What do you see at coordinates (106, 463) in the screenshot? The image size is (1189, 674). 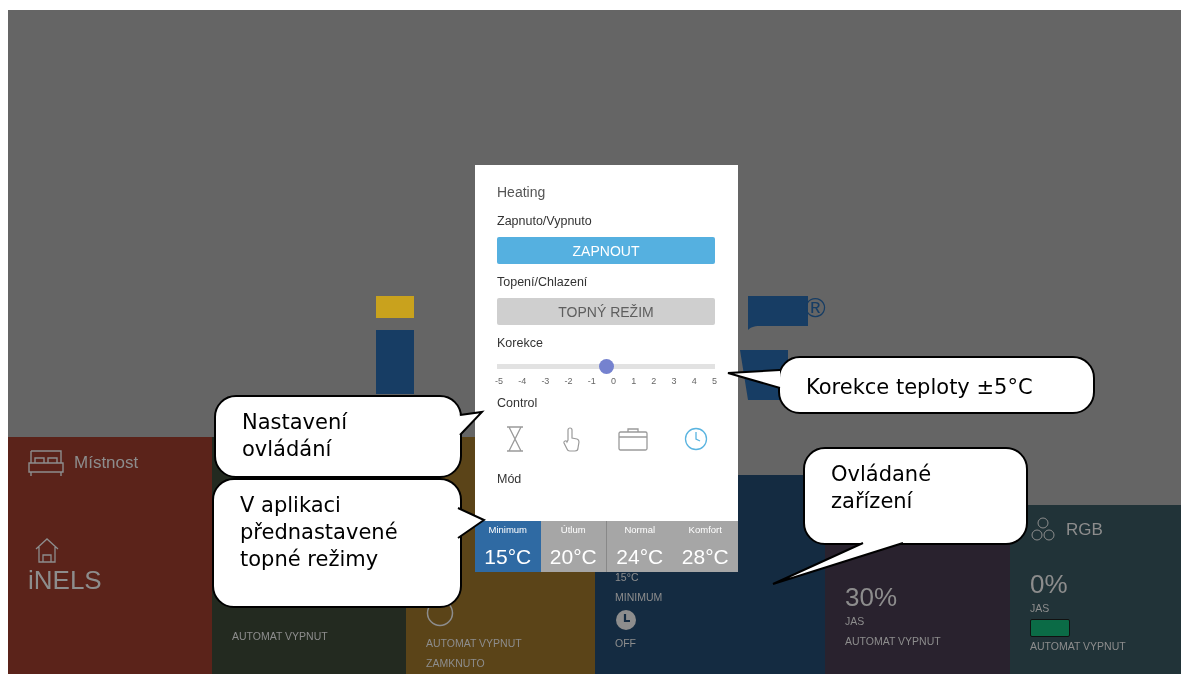 I see `room-name: Místnost` at bounding box center [106, 463].